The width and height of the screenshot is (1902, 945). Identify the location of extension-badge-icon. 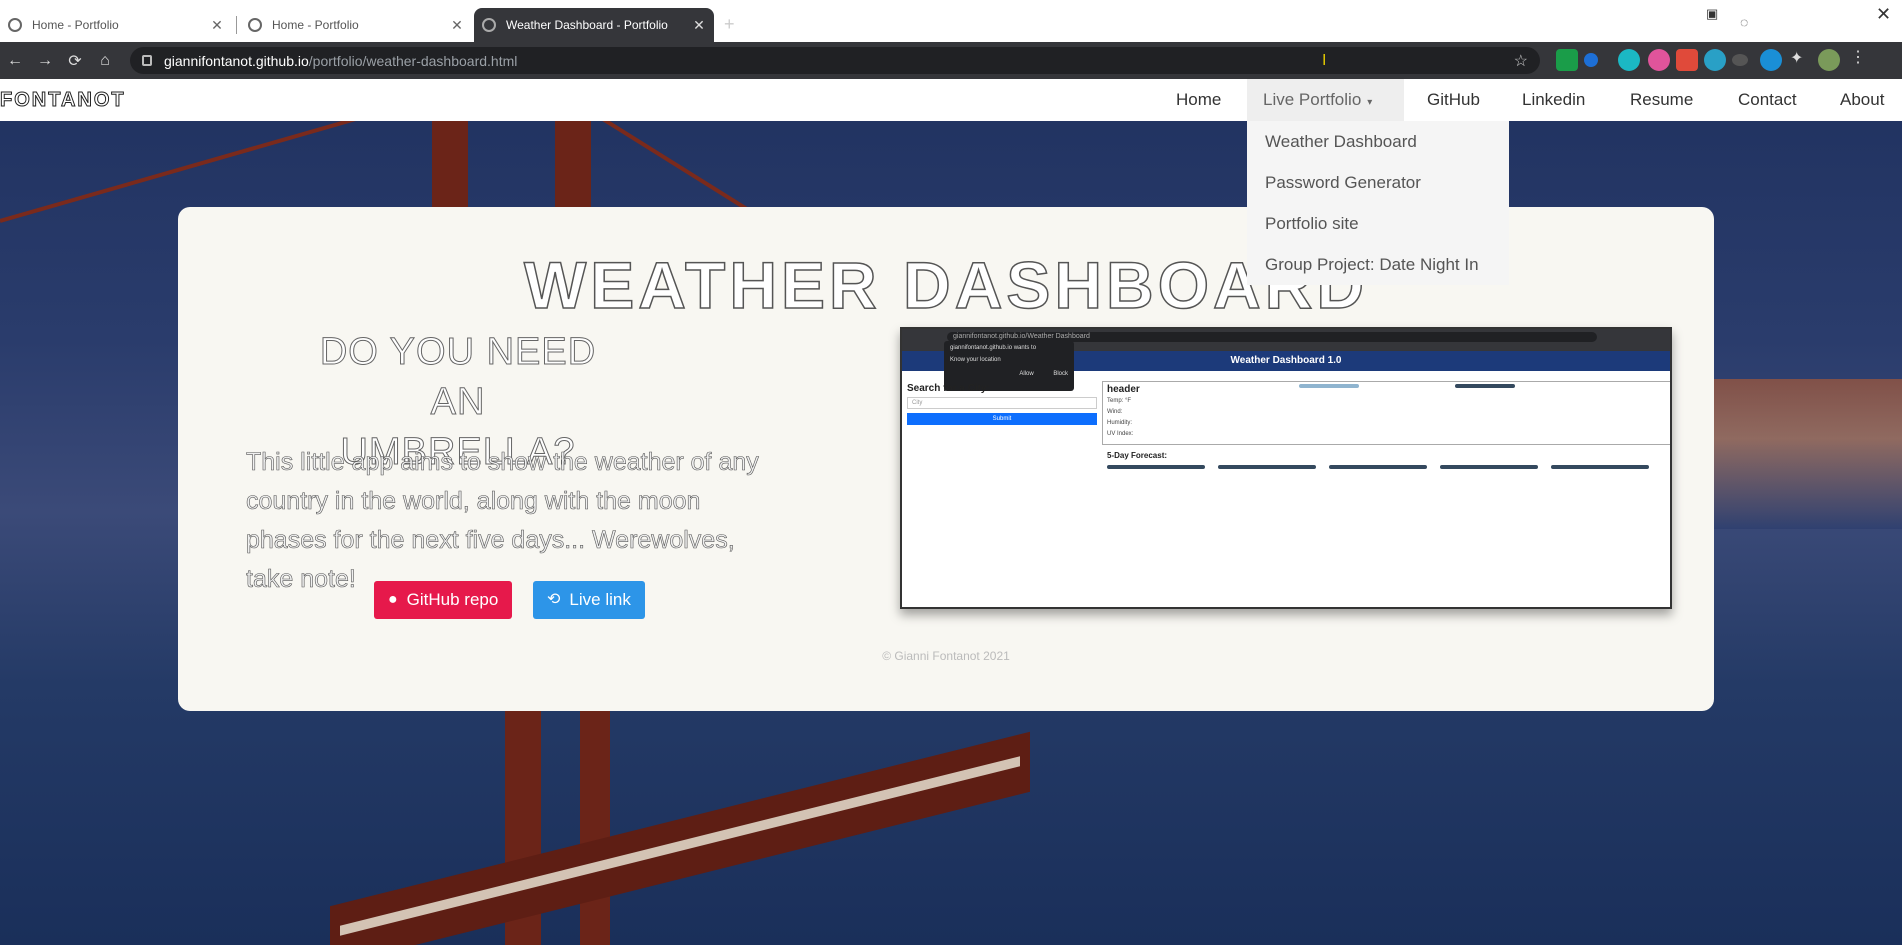
(1687, 60).